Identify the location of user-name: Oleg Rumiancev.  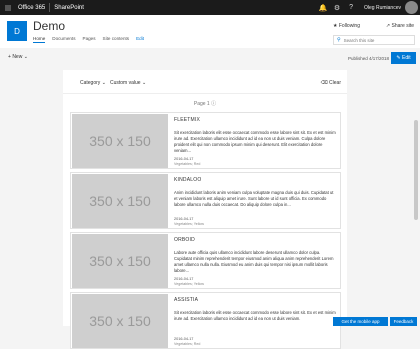
(382, 8).